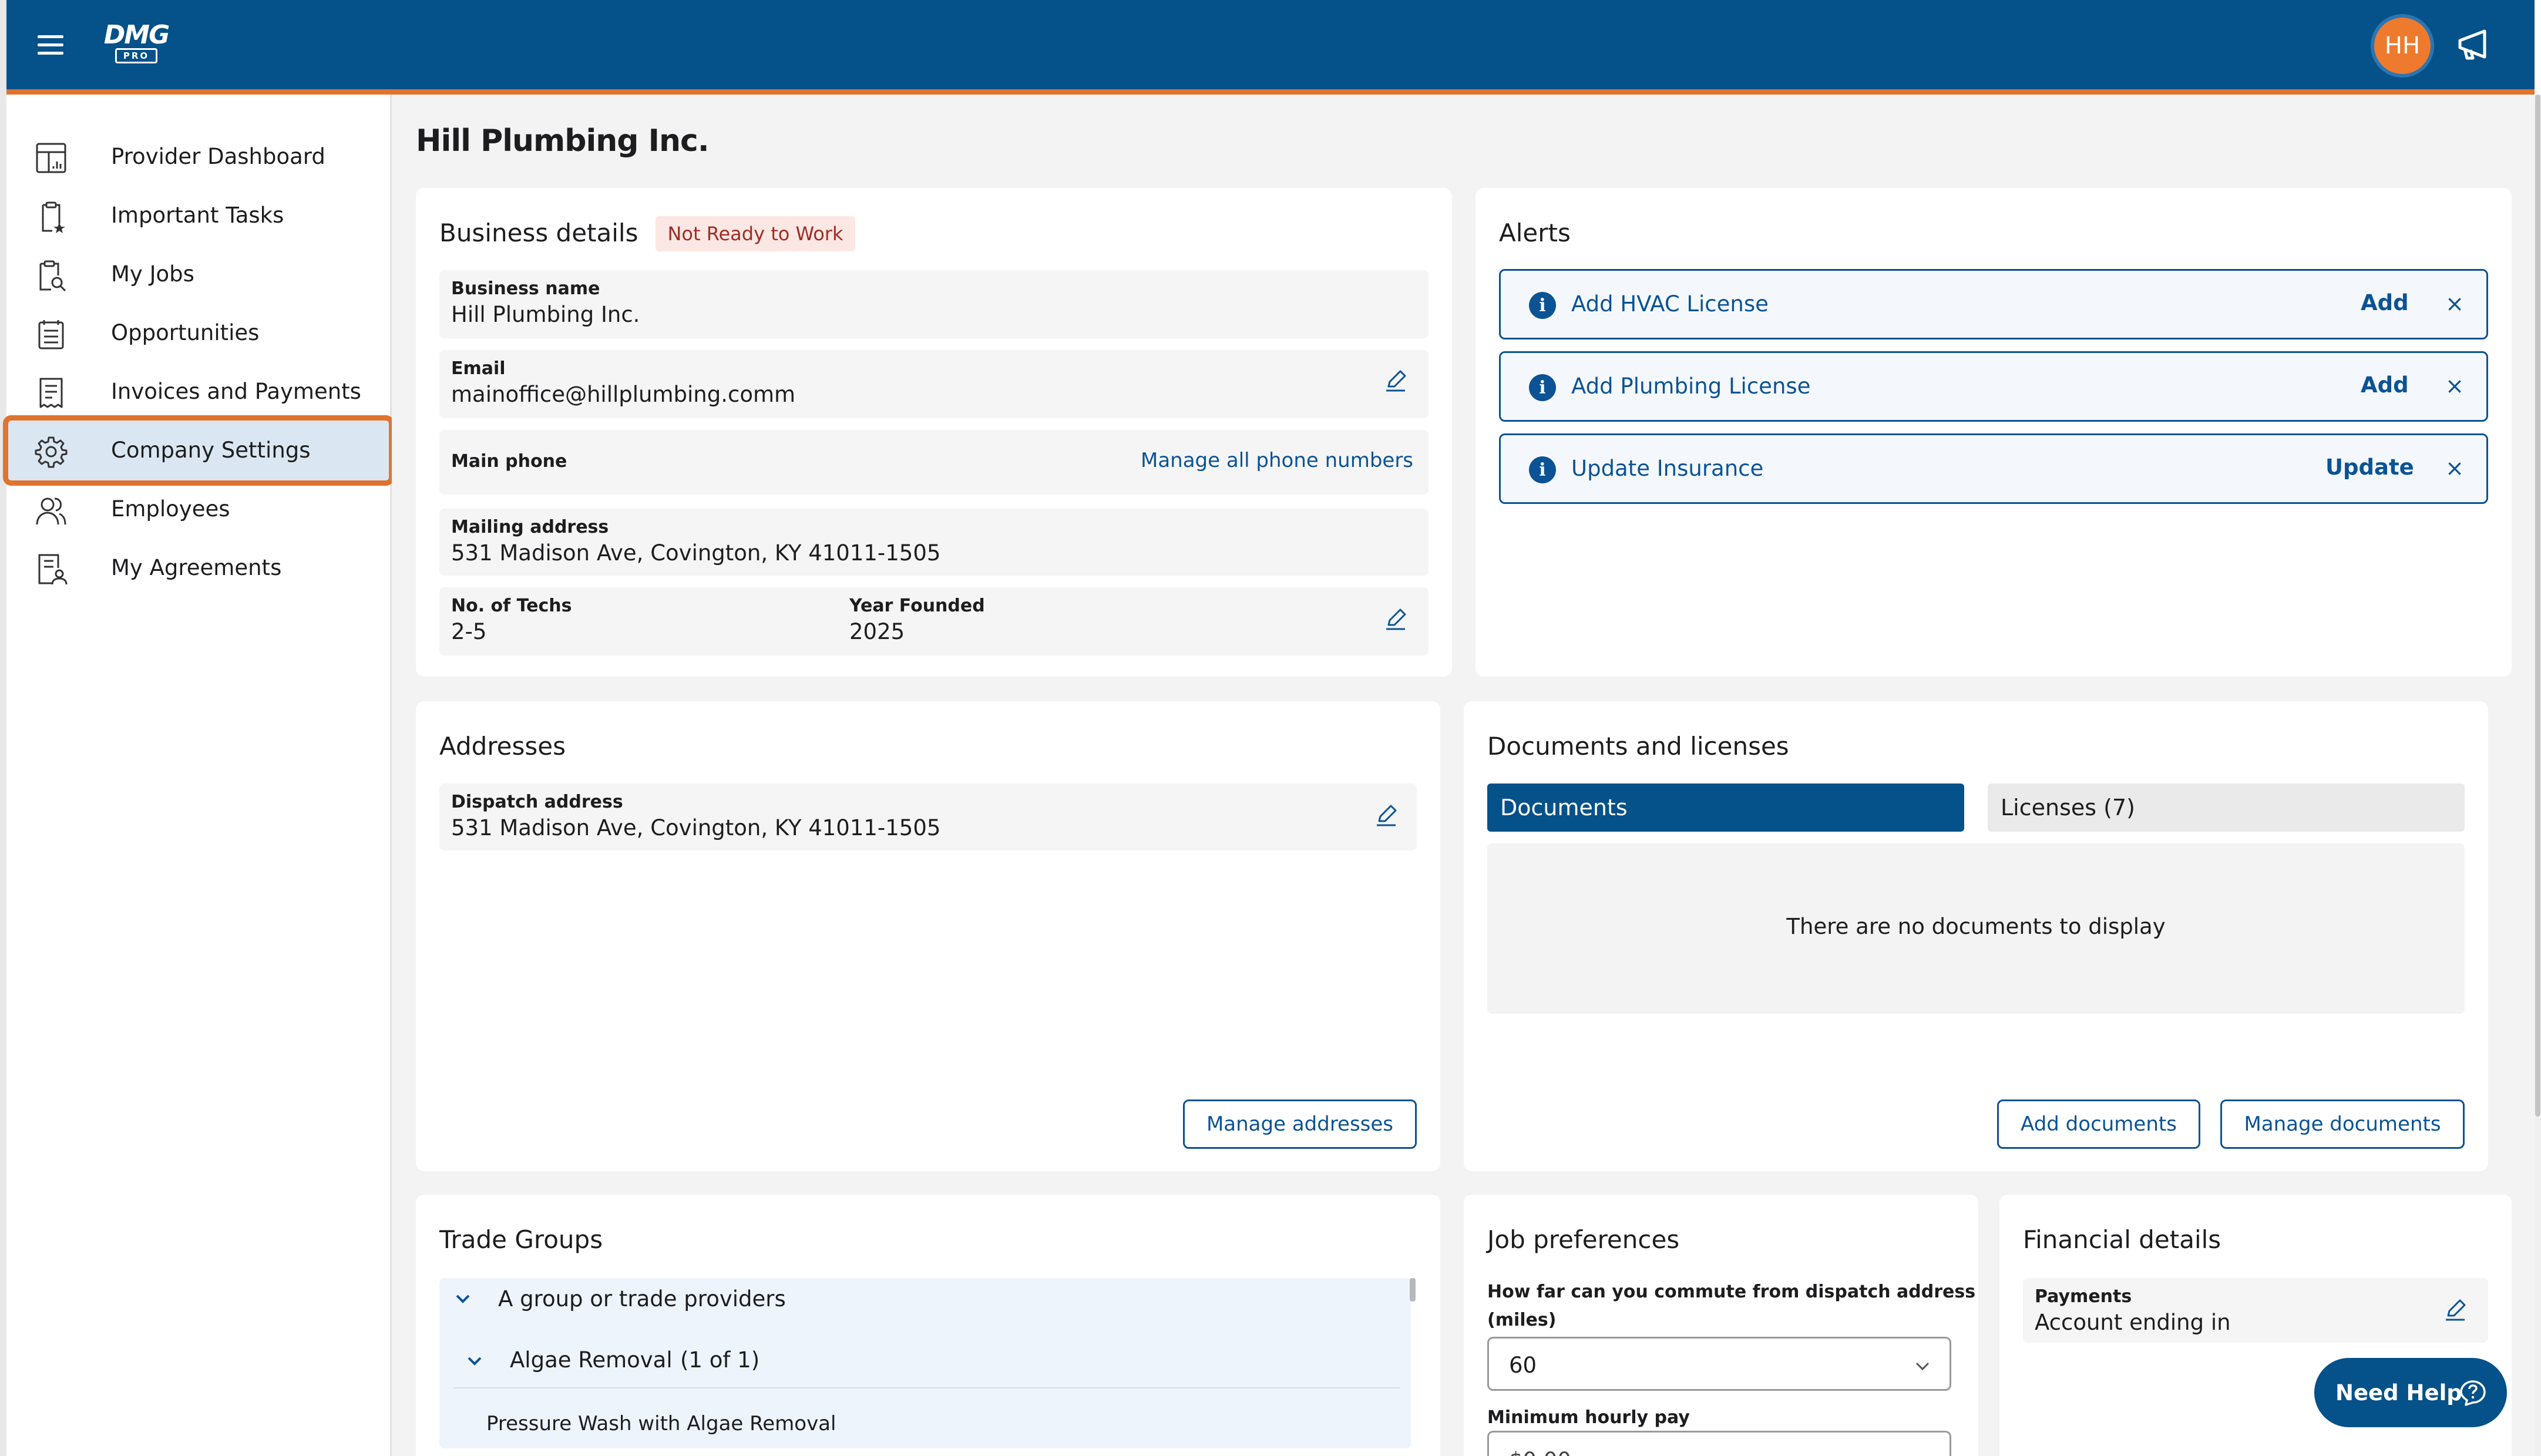 This screenshot has width=2541, height=1456. I want to click on card-title: Documents and licenses, so click(1638, 746).